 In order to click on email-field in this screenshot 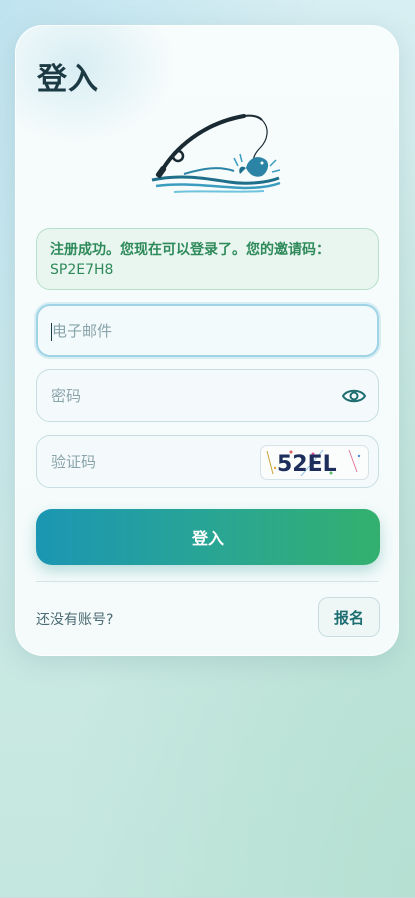, I will do `click(207, 330)`.